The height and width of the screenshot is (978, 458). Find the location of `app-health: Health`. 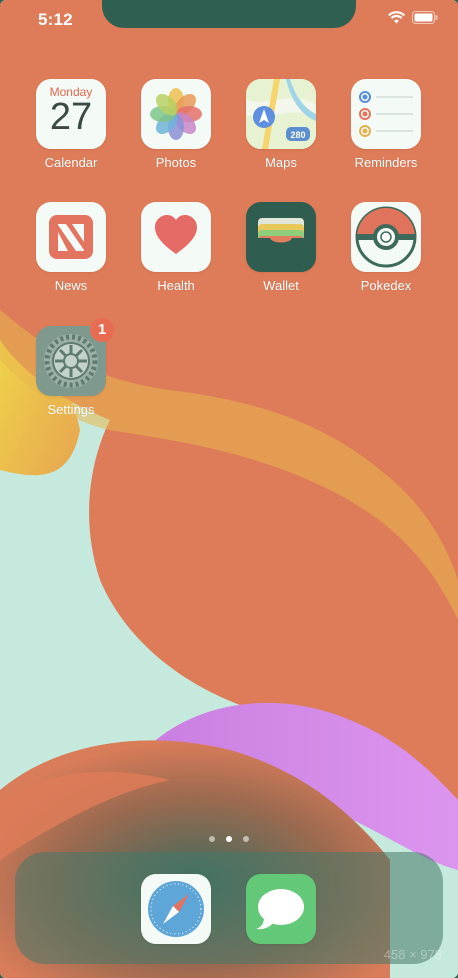

app-health: Health is located at coordinates (176, 247).